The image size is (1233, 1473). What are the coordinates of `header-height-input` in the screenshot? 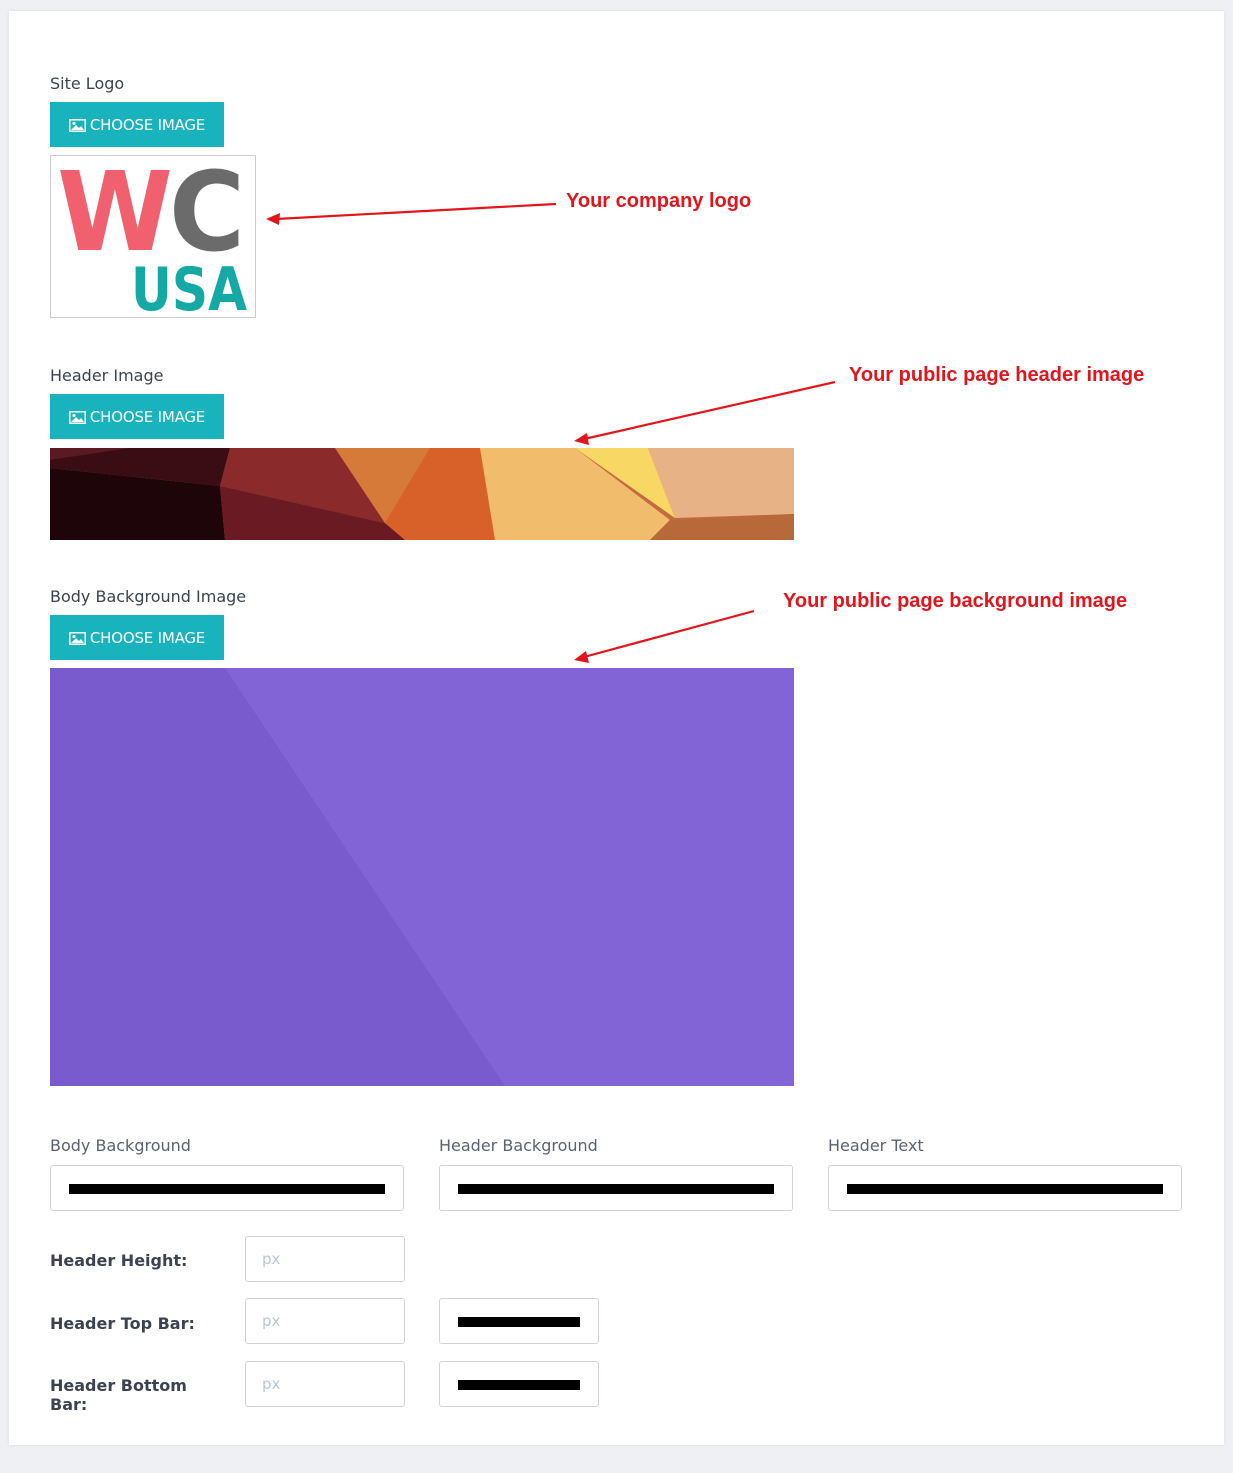 It's located at (325, 1259).